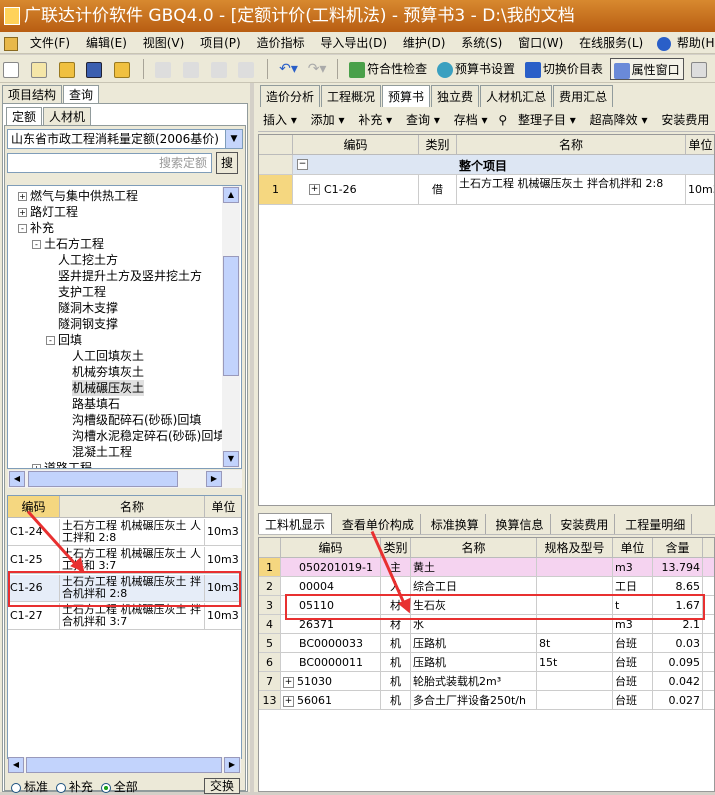  What do you see at coordinates (125, 139) in the screenshot?
I see `quota-library-select: 山东省市政工程消耗量定额(2006基价) ▼` at bounding box center [125, 139].